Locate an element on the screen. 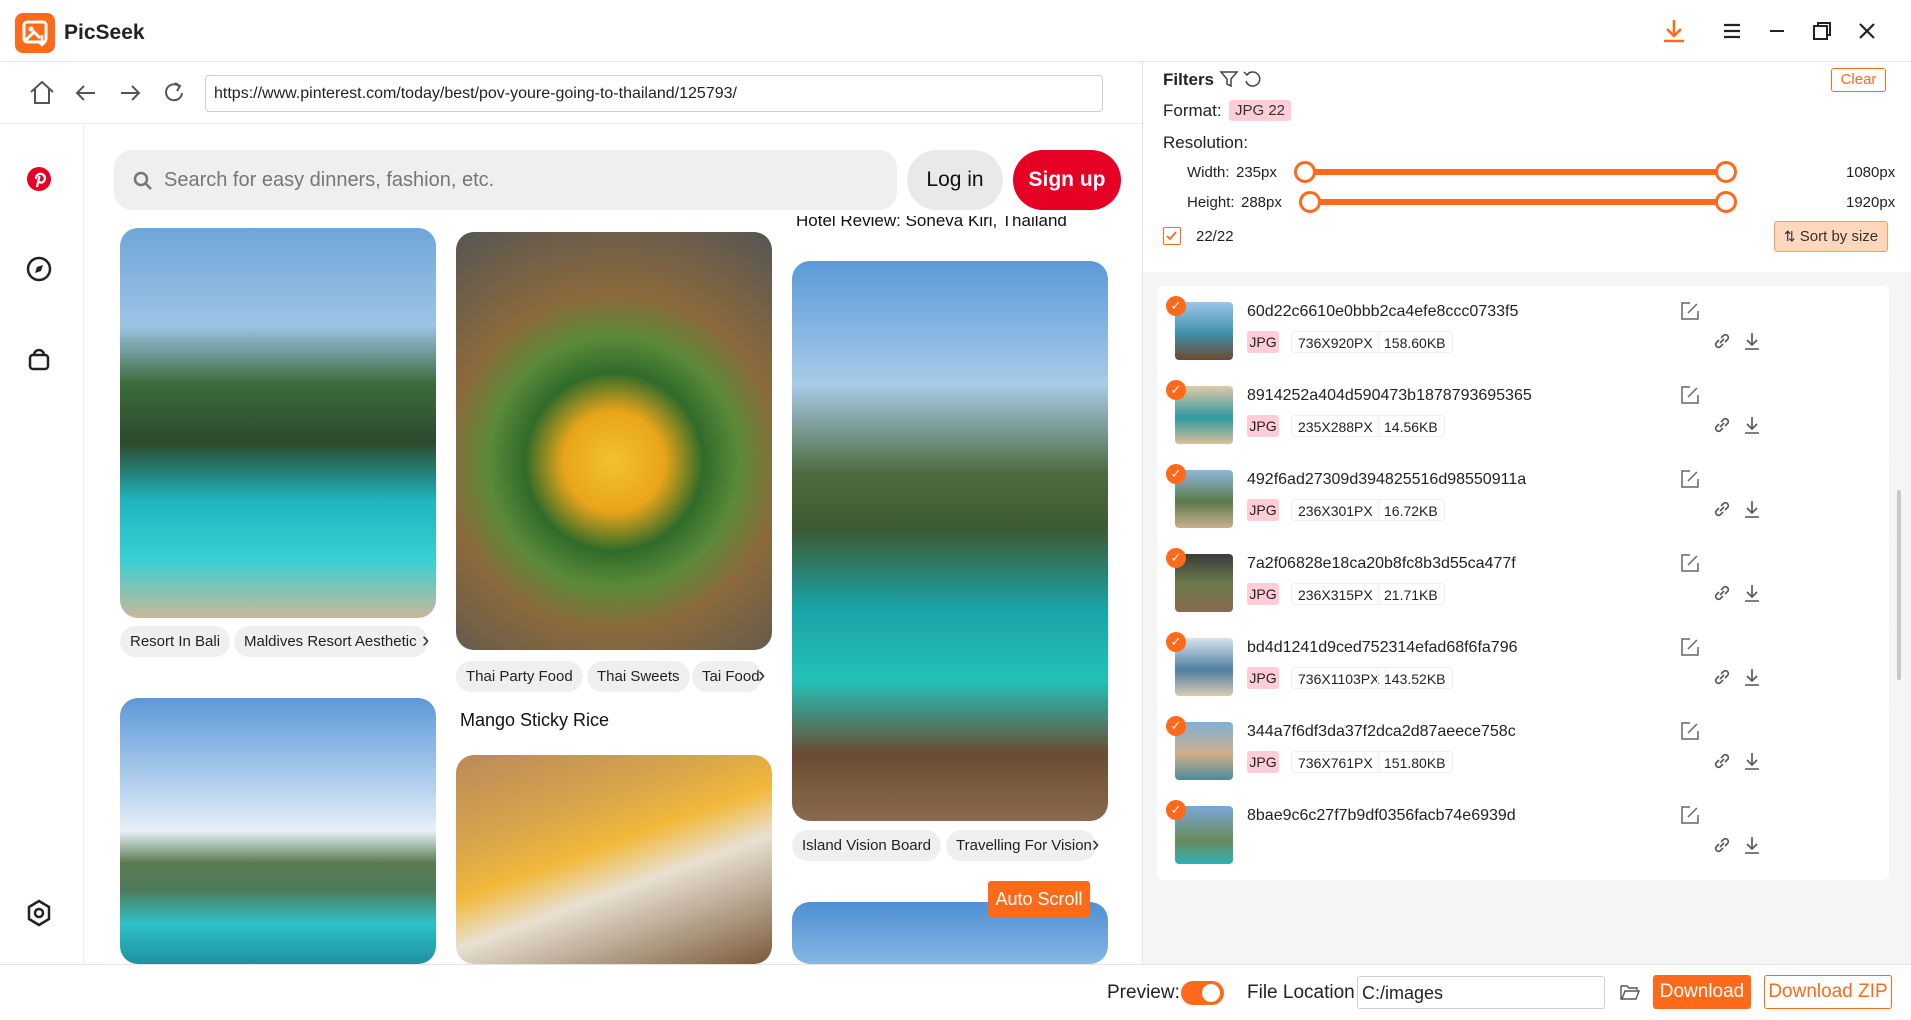 This screenshot has height=1020, width=1911. pin-image-bali-resort is located at coordinates (278, 423).